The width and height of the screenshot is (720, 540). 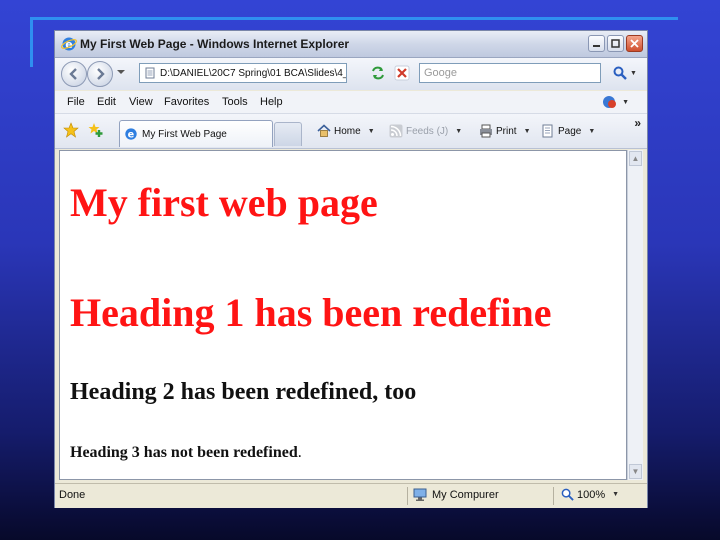 I want to click on feeds-label: Feeds (J), so click(x=427, y=131).